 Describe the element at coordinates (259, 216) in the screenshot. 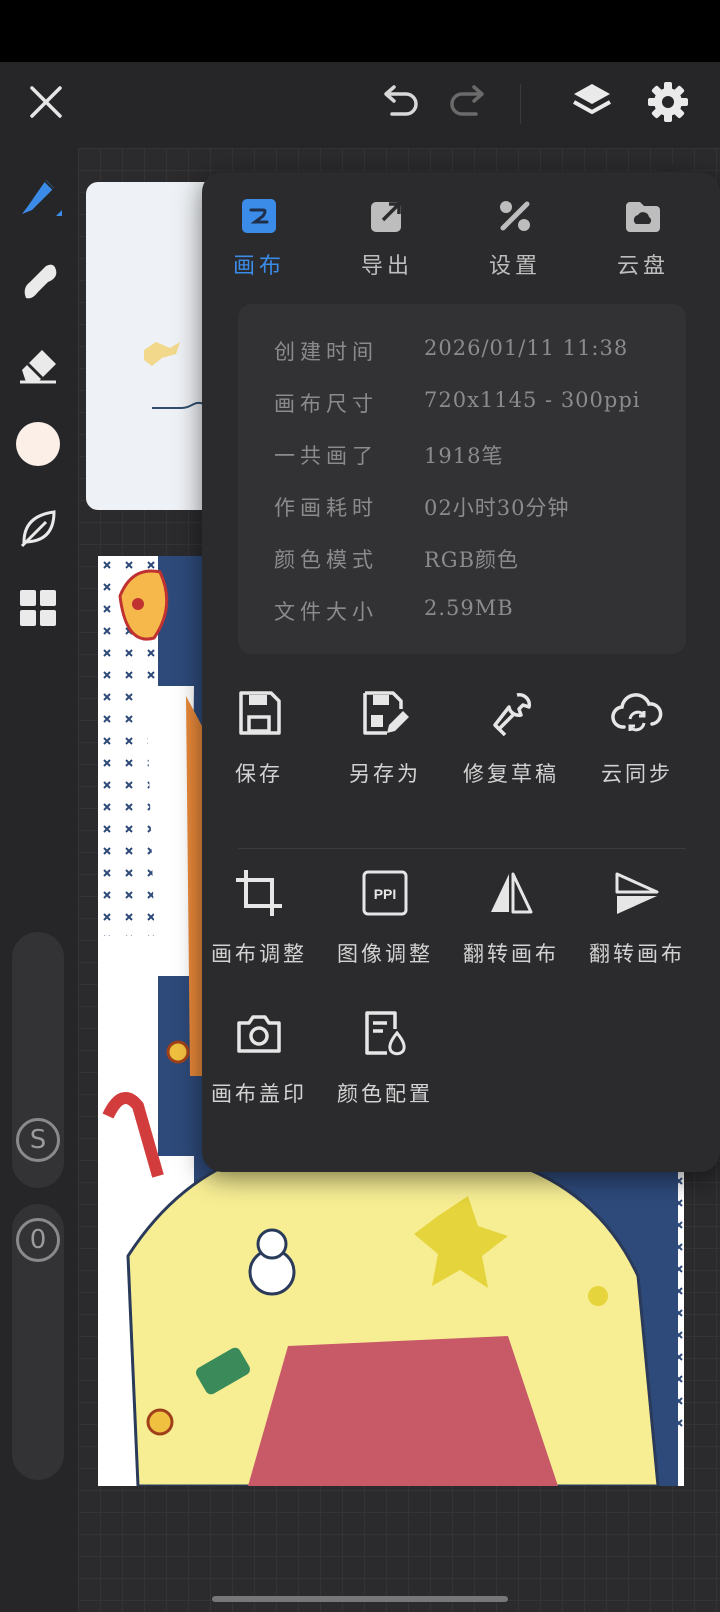

I see `canvas-icon` at that location.